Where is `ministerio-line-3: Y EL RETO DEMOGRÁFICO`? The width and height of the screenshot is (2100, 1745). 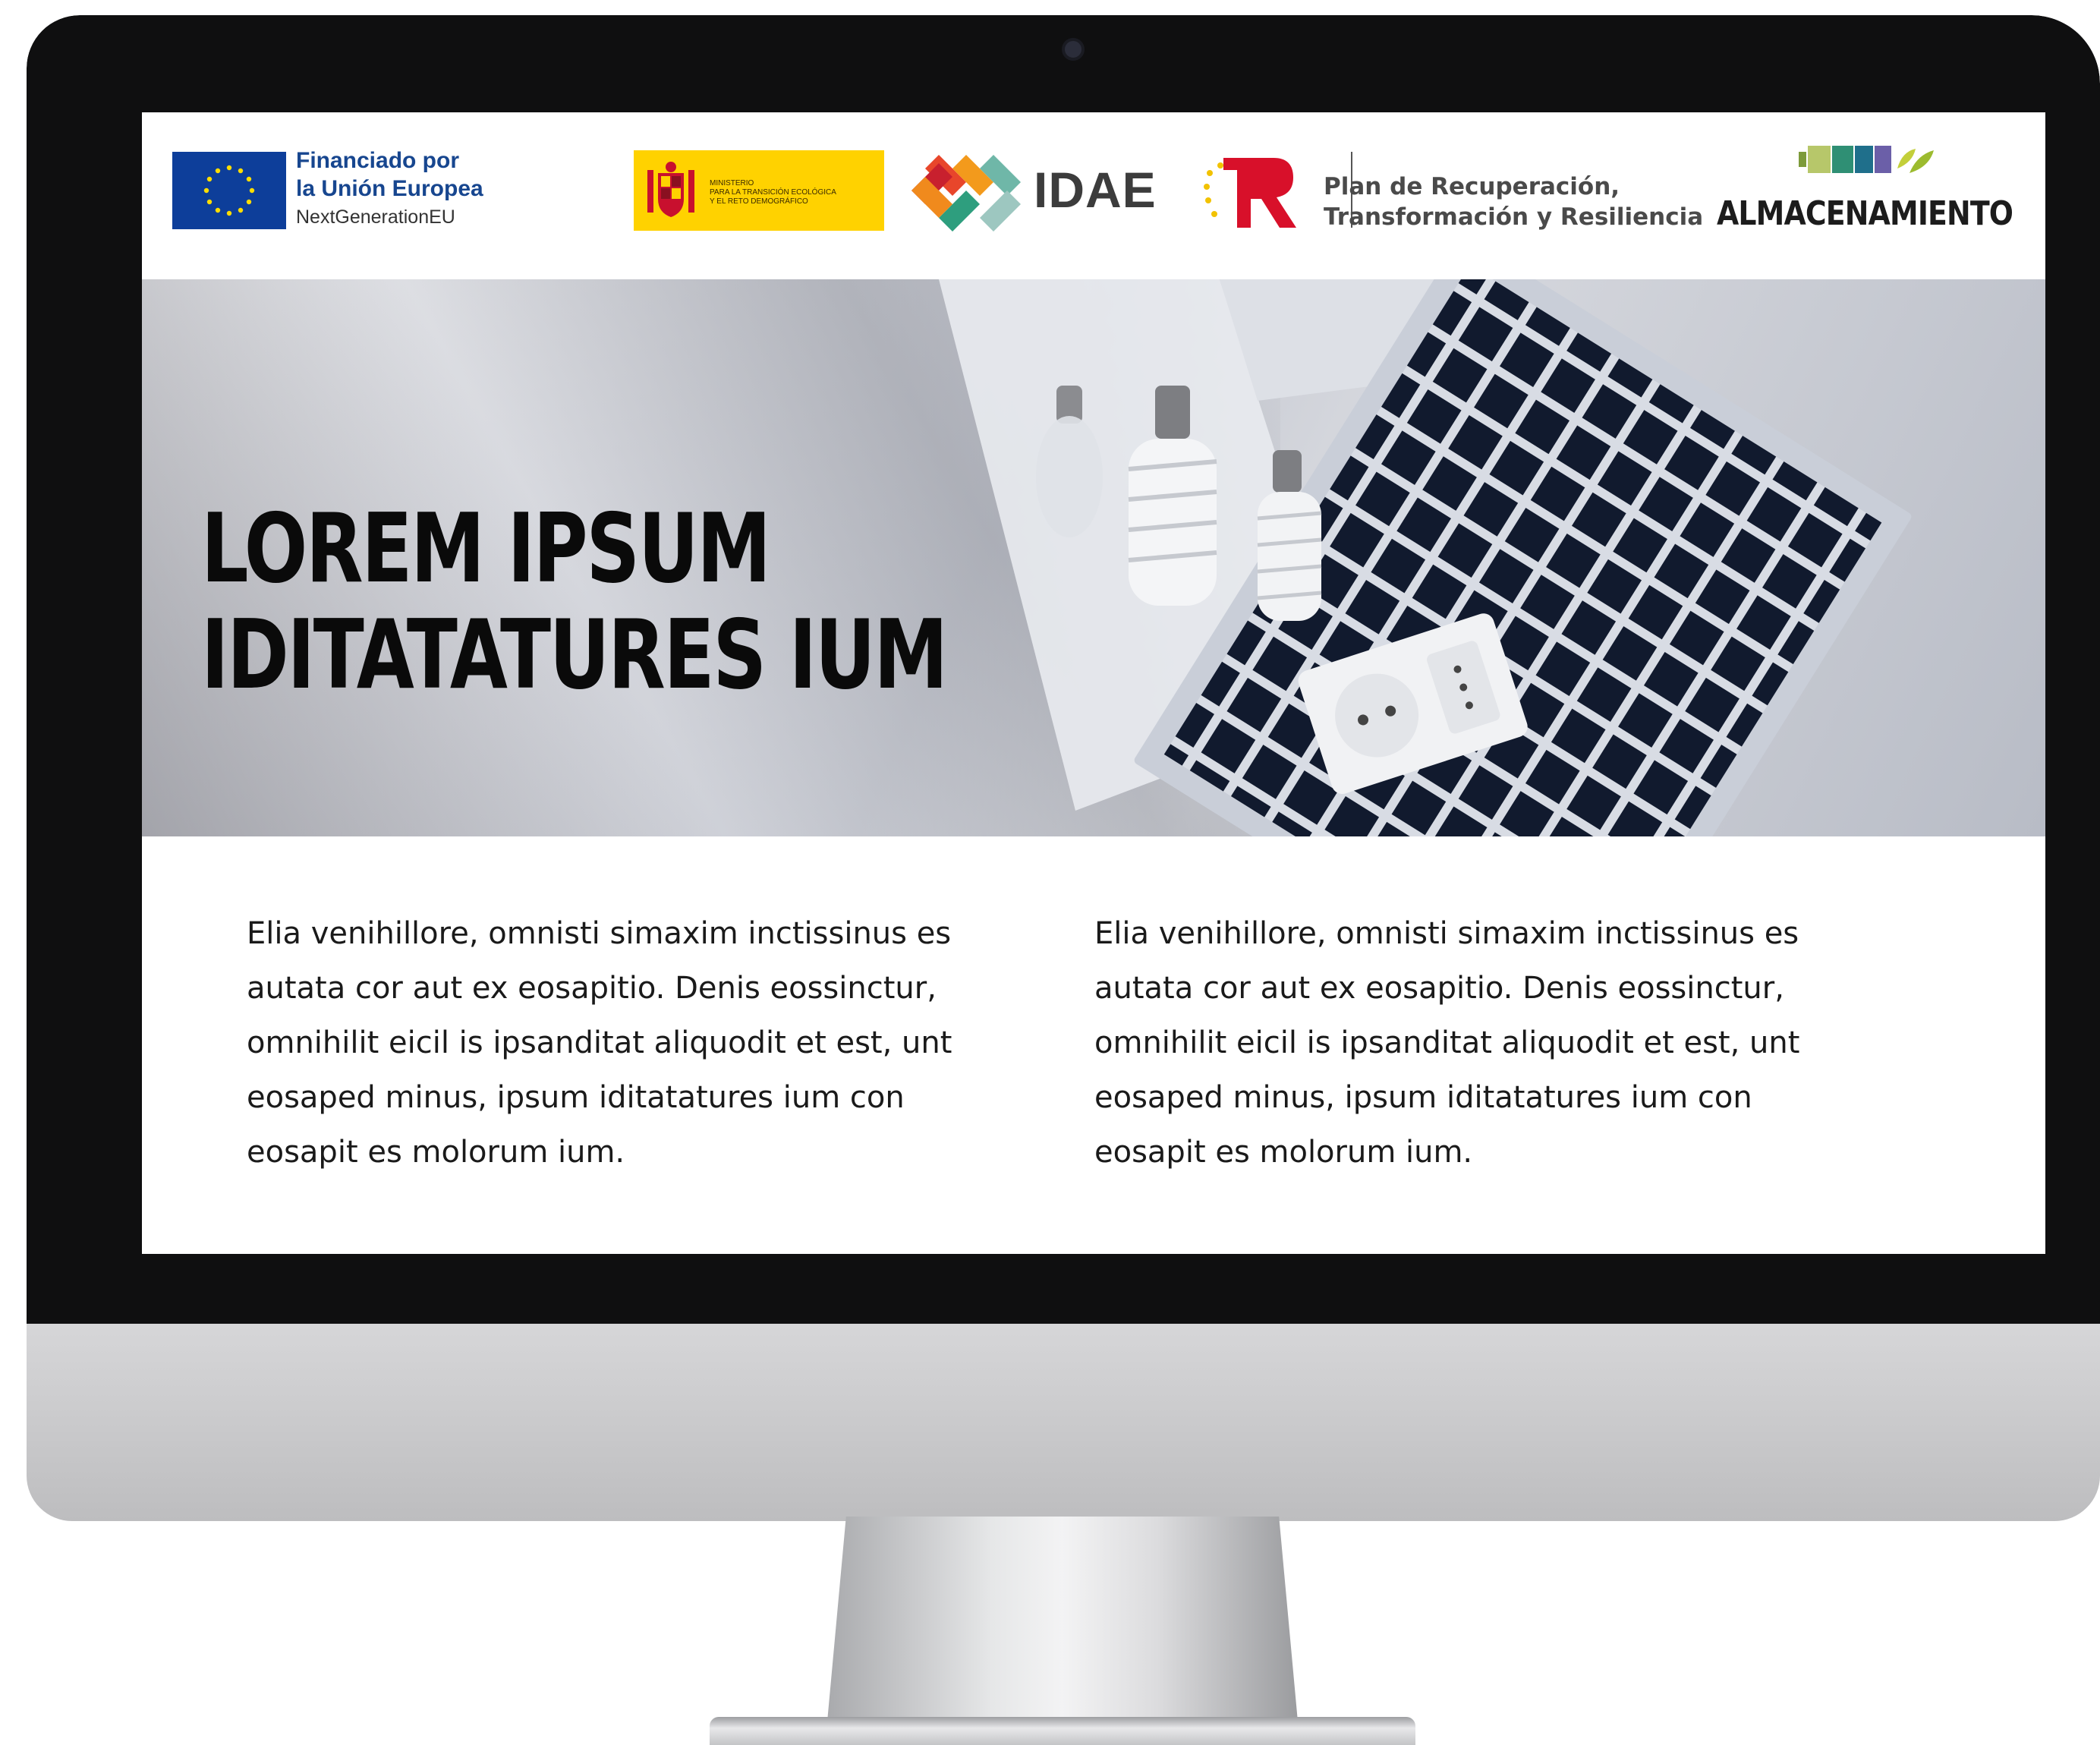 ministerio-line-3: Y EL RETO DEMOGRÁFICO is located at coordinates (759, 201).